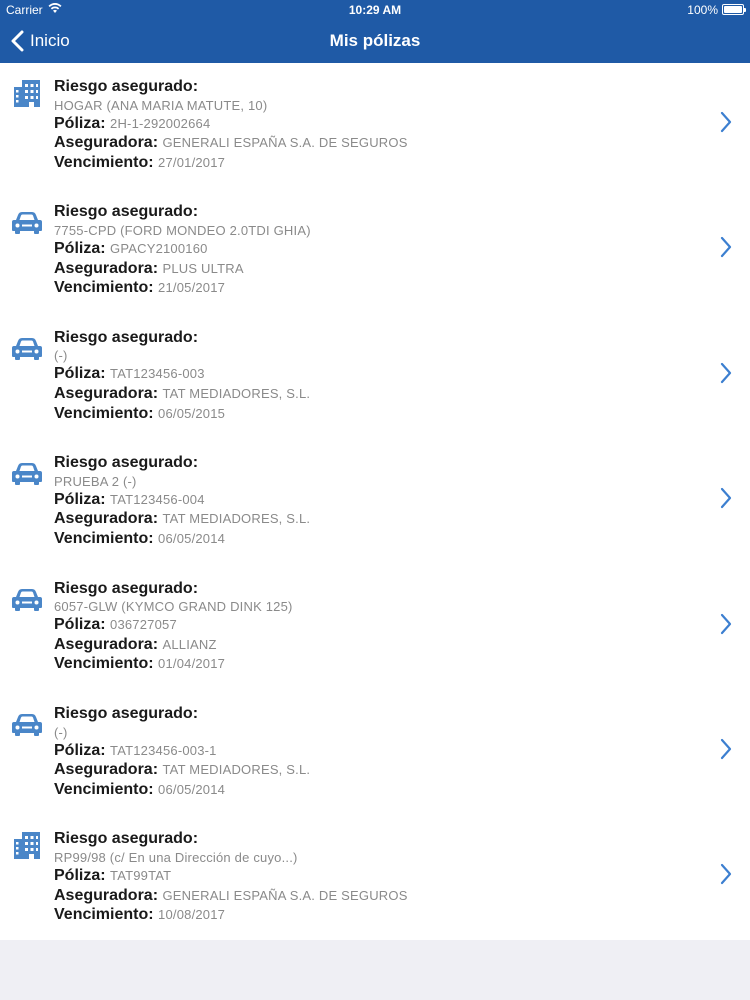 This screenshot has width=750, height=1000. What do you see at coordinates (163, 750) in the screenshot?
I see `poliza-value: TAT123456-003-1` at bounding box center [163, 750].